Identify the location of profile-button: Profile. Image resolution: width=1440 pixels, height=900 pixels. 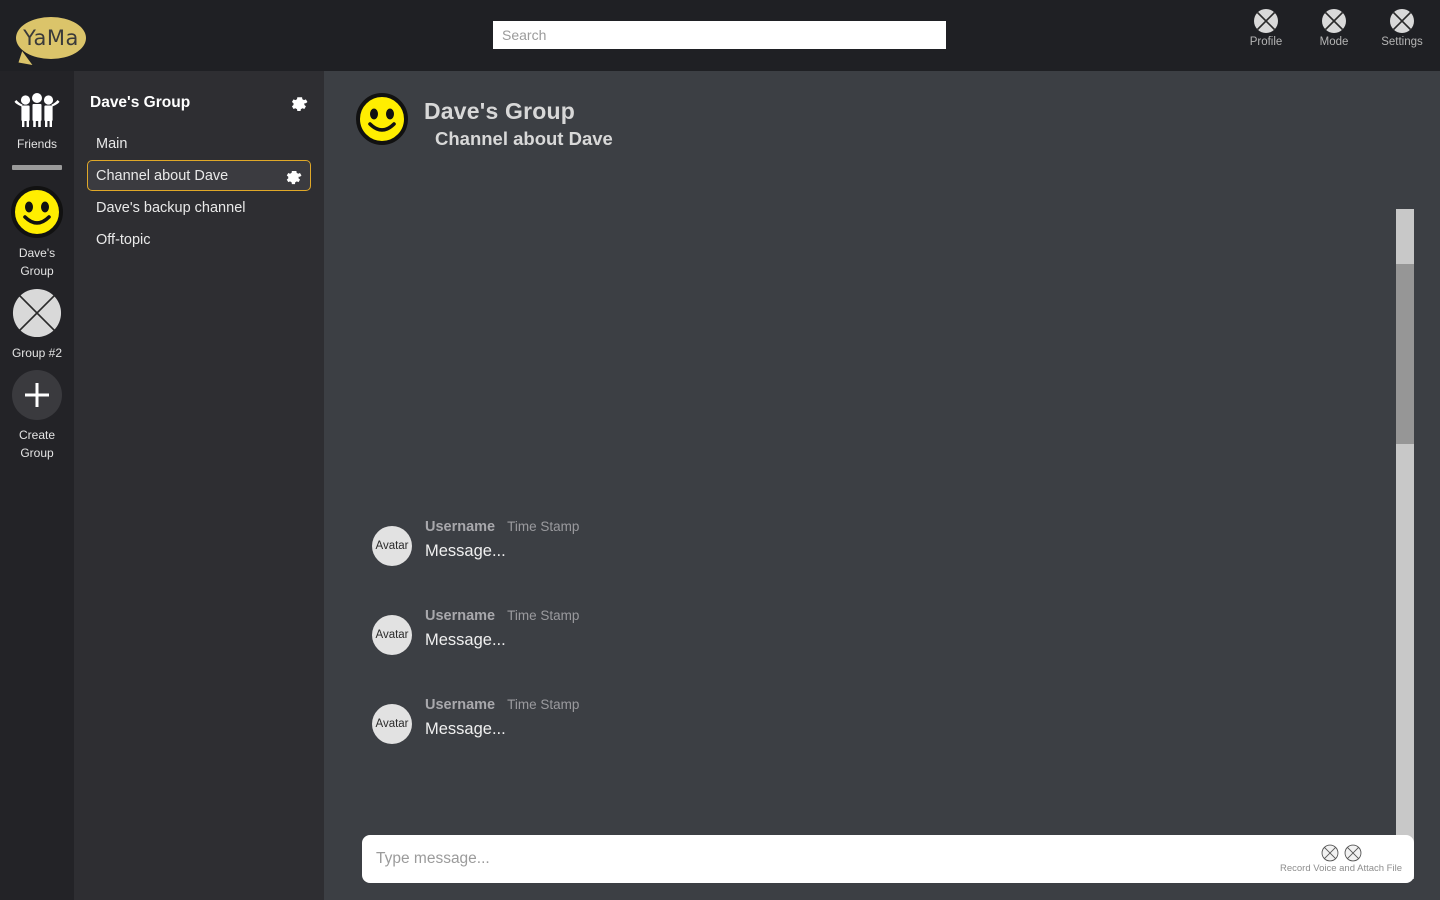
(1266, 28).